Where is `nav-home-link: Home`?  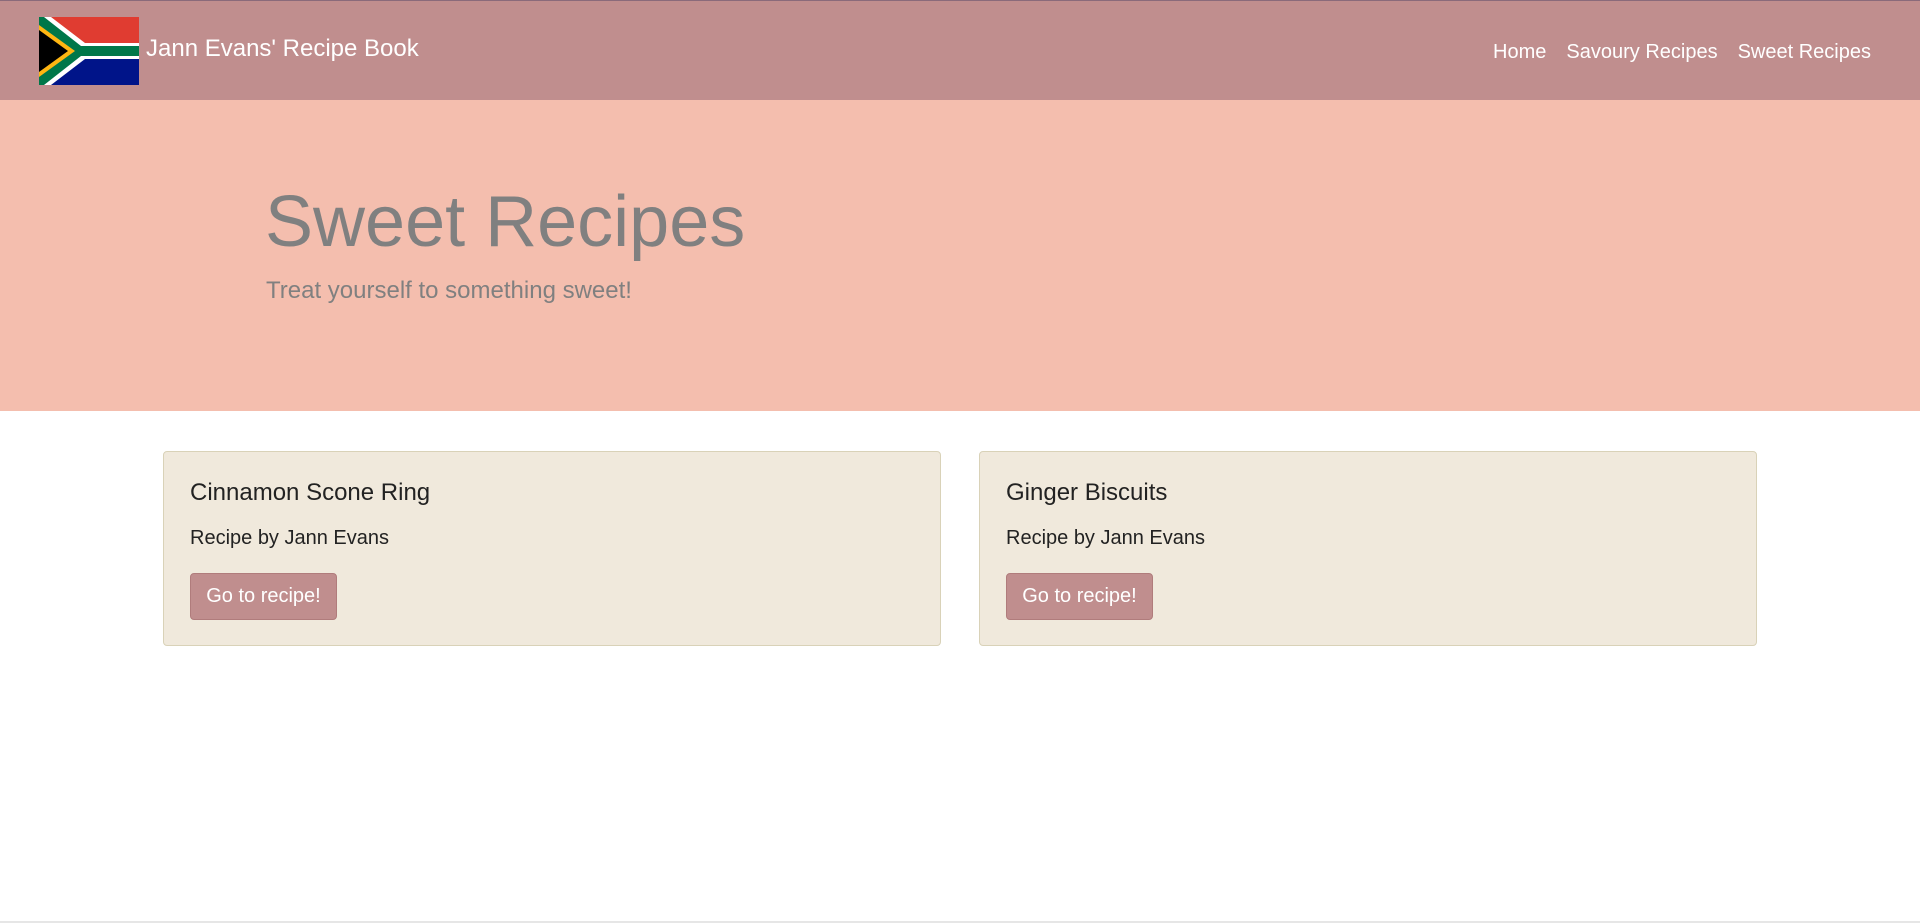
nav-home-link: Home is located at coordinates (1519, 52).